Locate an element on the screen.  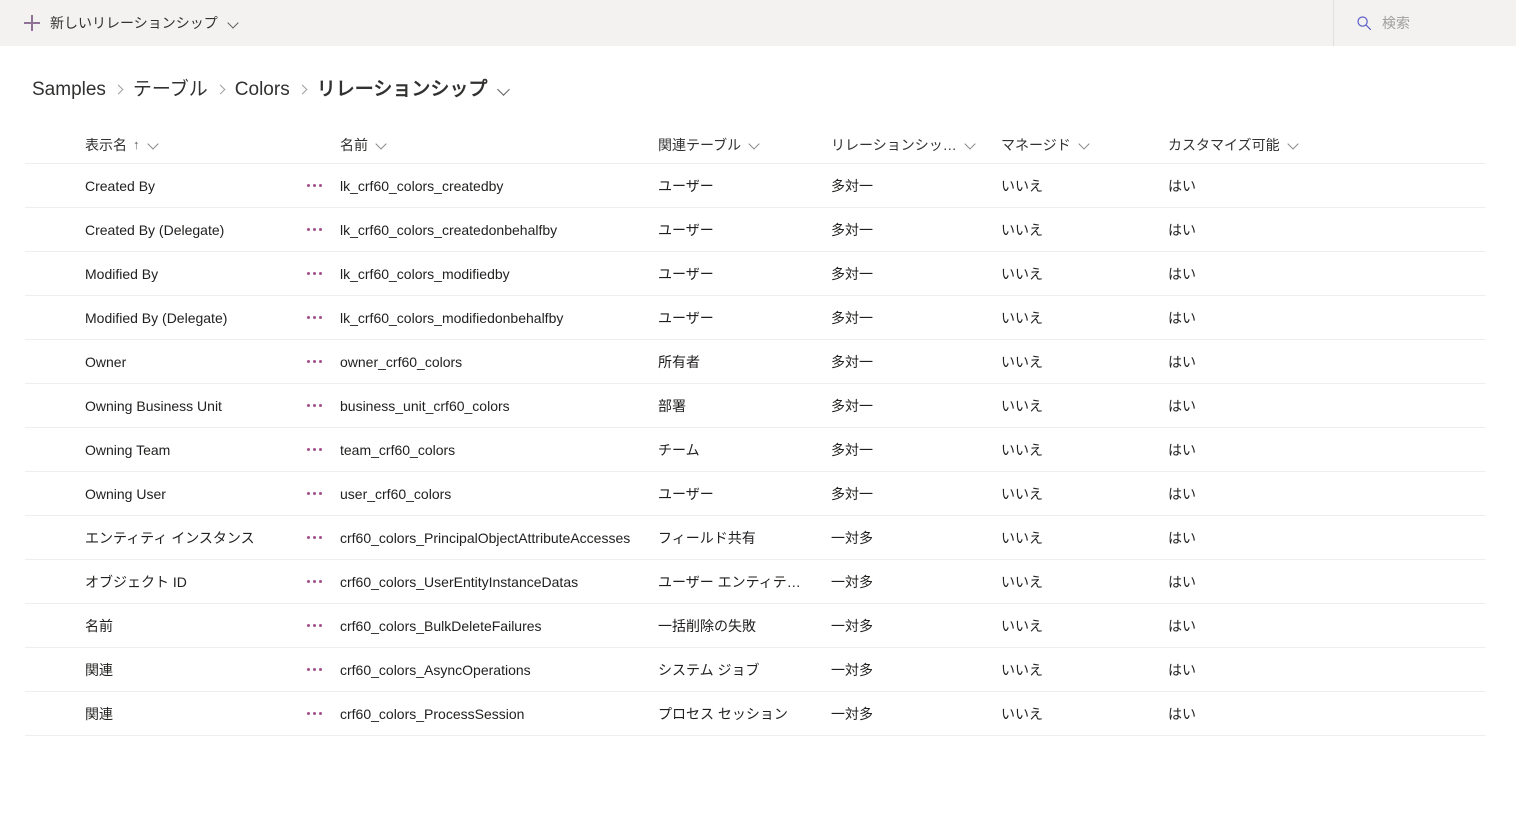
column-header-label: 関連テーブル is located at coordinates (700, 144).